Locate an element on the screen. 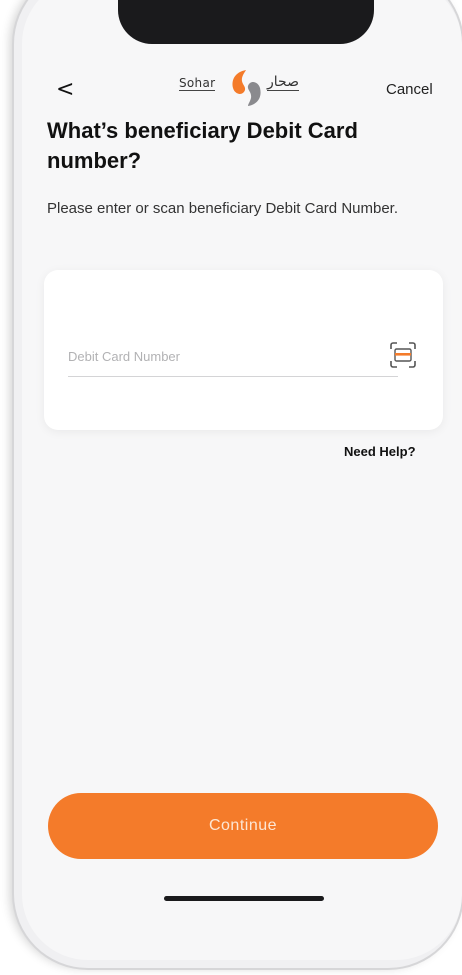 This screenshot has width=462, height=975. device-notch is located at coordinates (246, 22).